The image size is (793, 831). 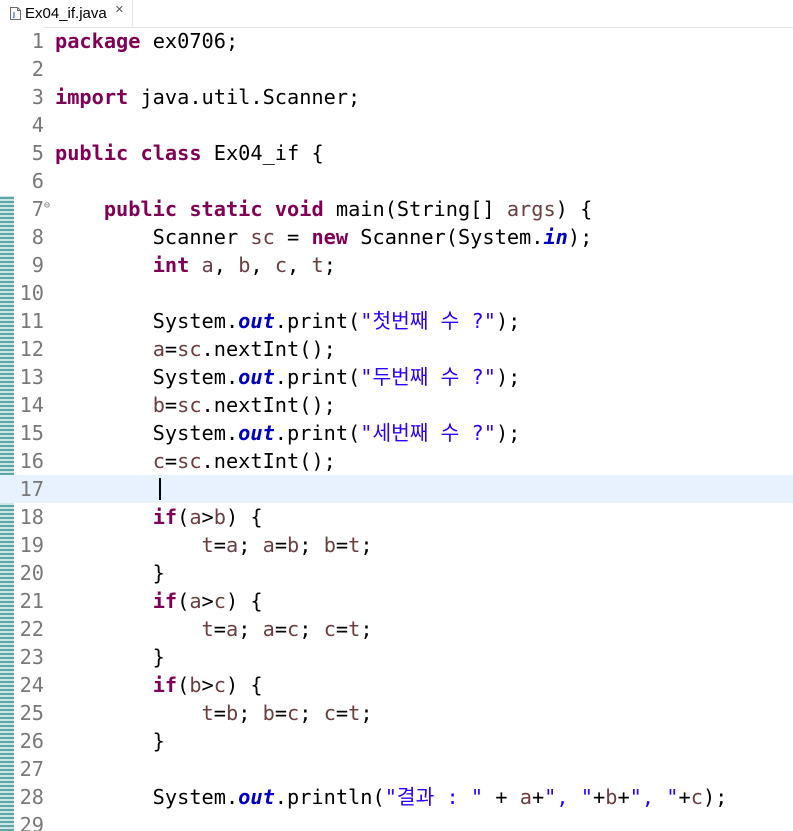 I want to click on code-text: public static void main(String[] args) {, so click(x=323, y=209).